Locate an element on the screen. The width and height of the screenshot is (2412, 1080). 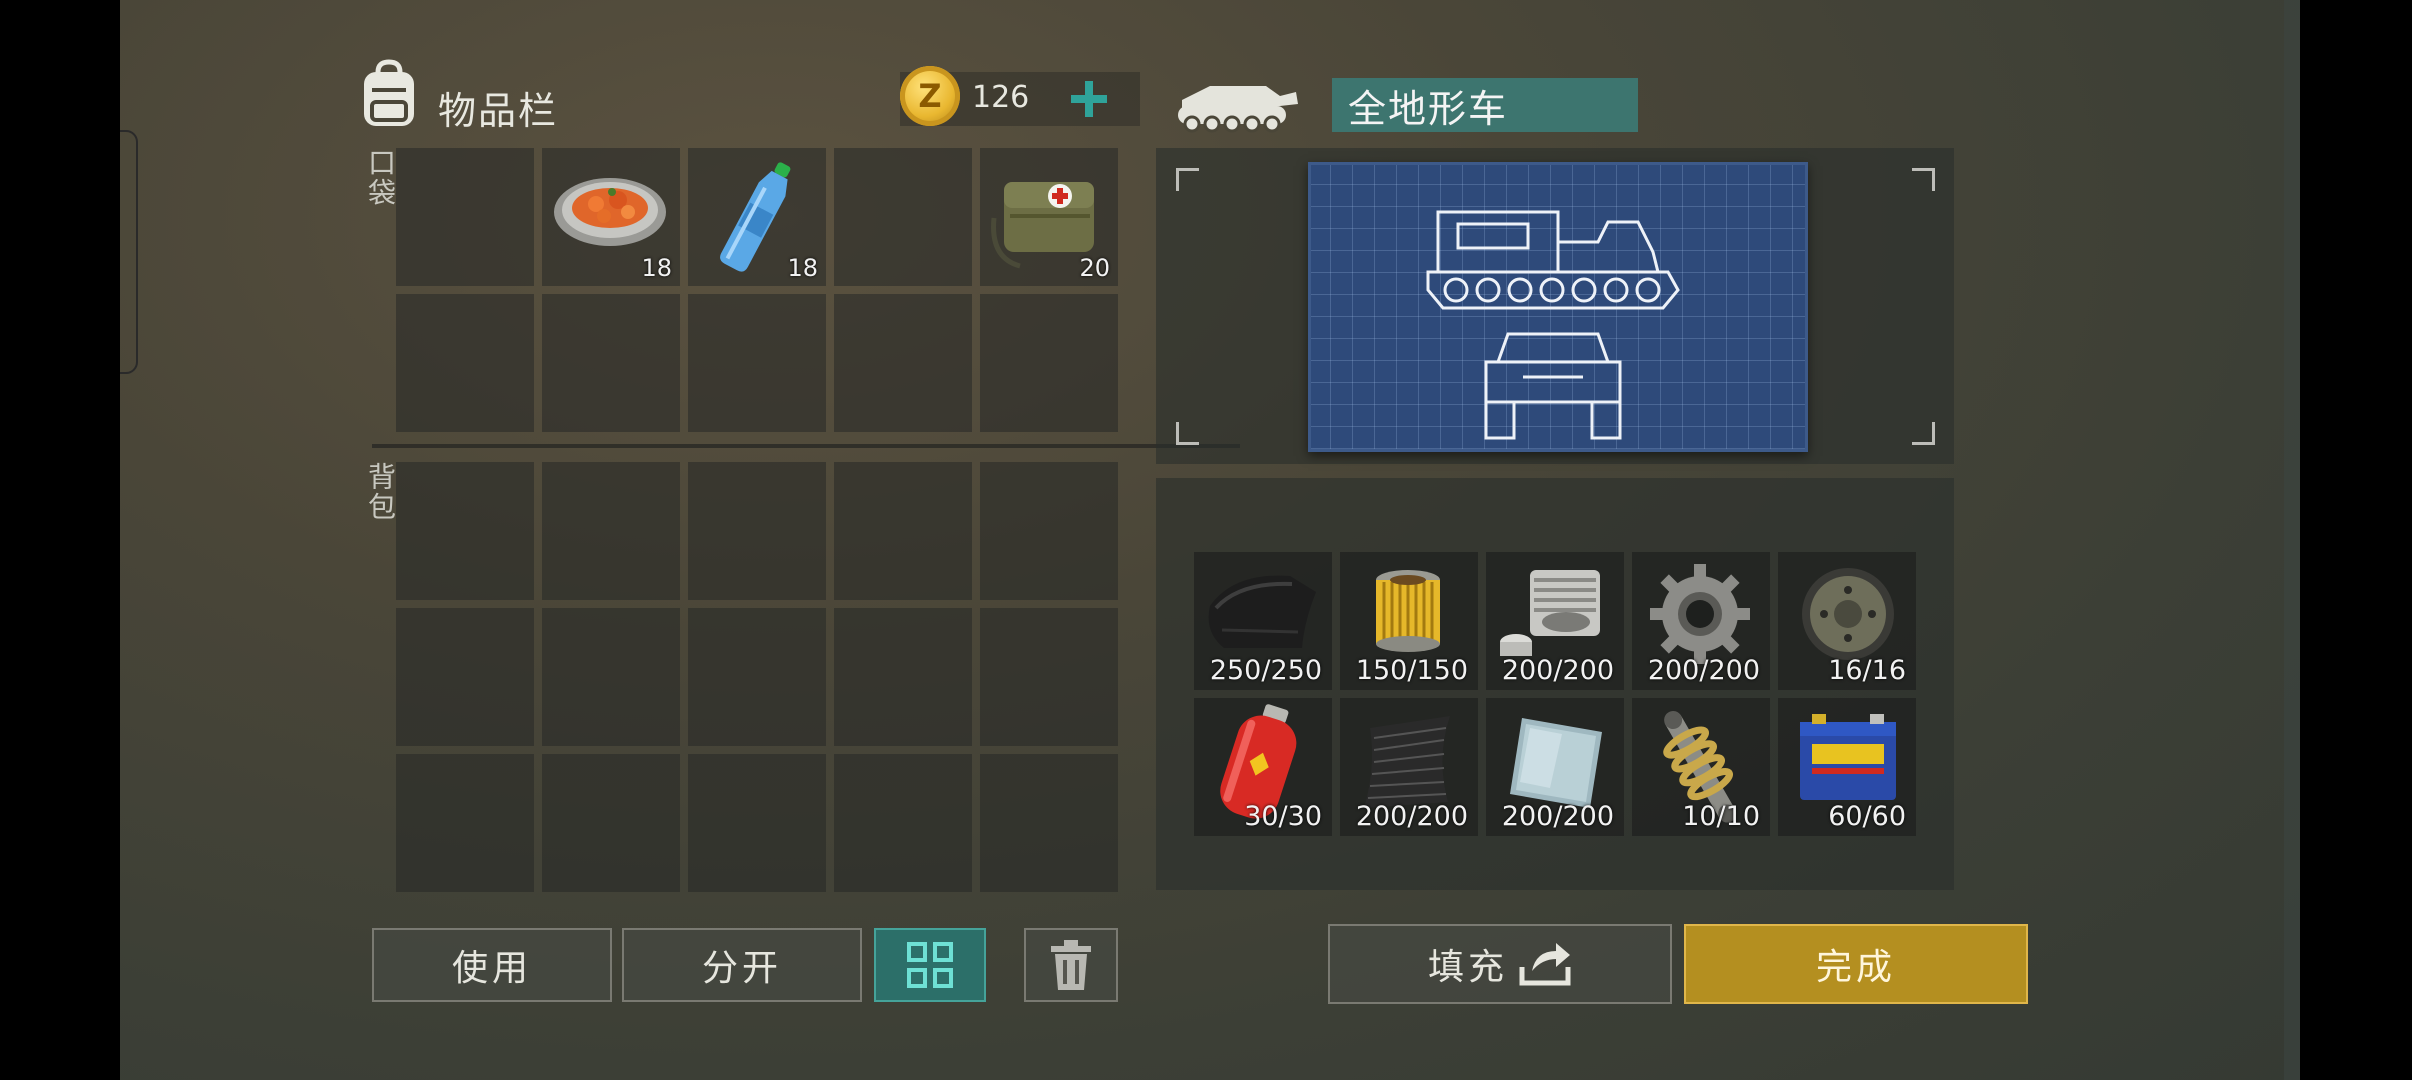
vehicle-name-field: 全地形车 is located at coordinates (1485, 105).